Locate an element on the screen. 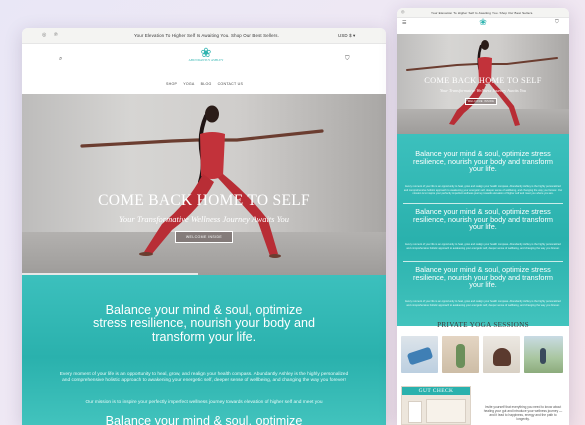  hero-title: COME BACK HOME TO SELF is located at coordinates (204, 200).